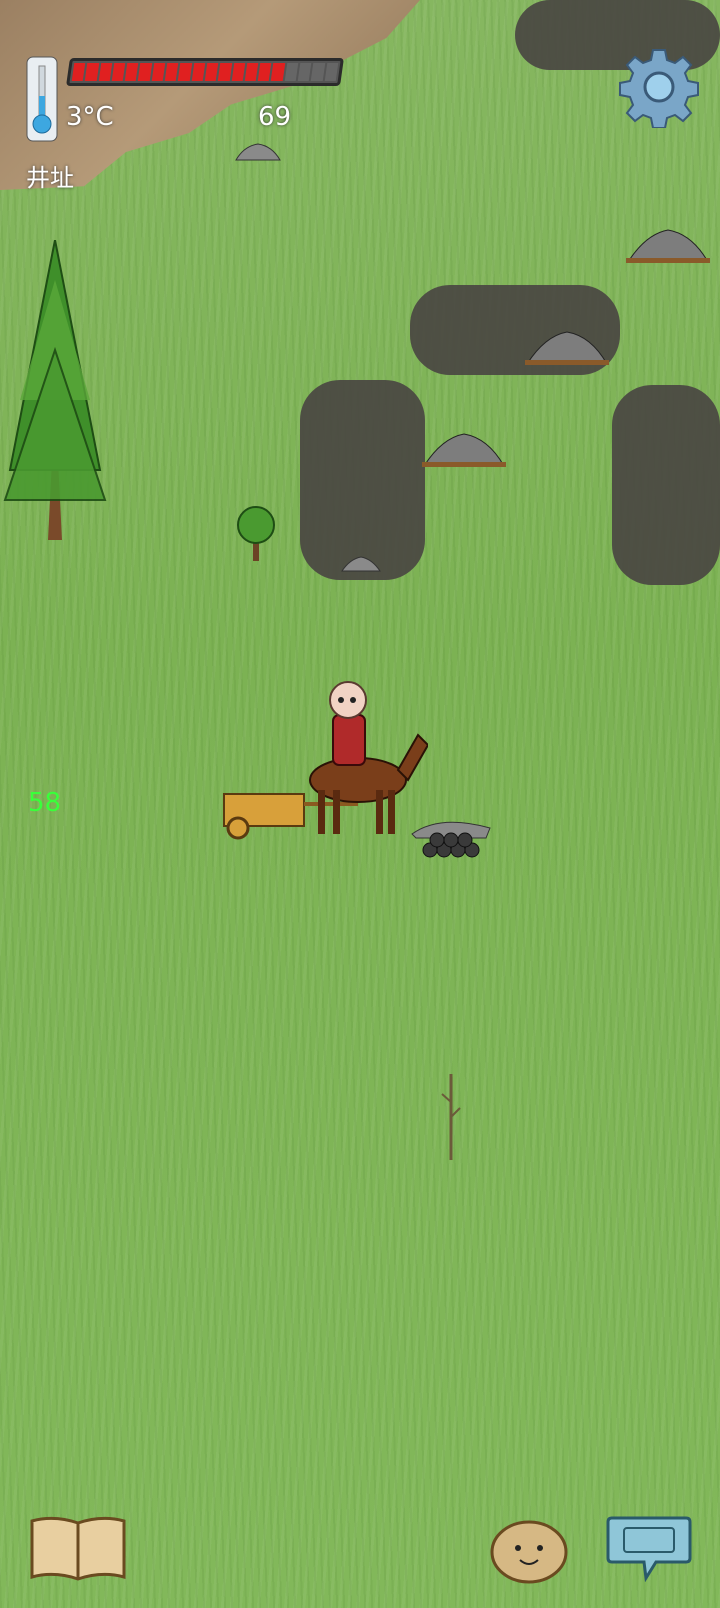 The height and width of the screenshot is (1608, 720). What do you see at coordinates (452, 832) in the screenshot?
I see `charcoal-pile` at bounding box center [452, 832].